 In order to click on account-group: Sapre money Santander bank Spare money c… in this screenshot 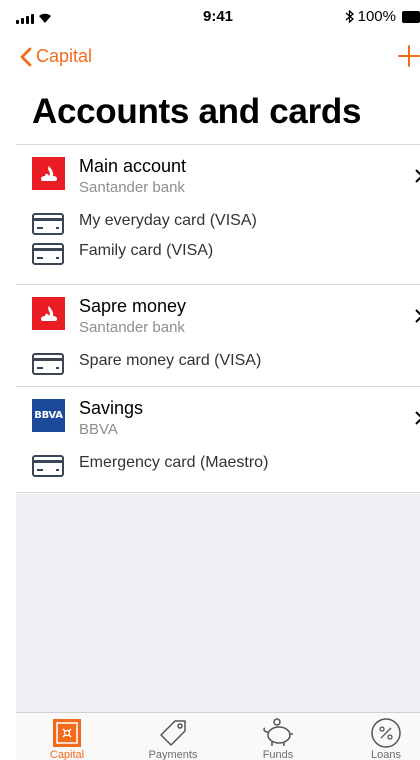, I will do `click(218, 336)`.